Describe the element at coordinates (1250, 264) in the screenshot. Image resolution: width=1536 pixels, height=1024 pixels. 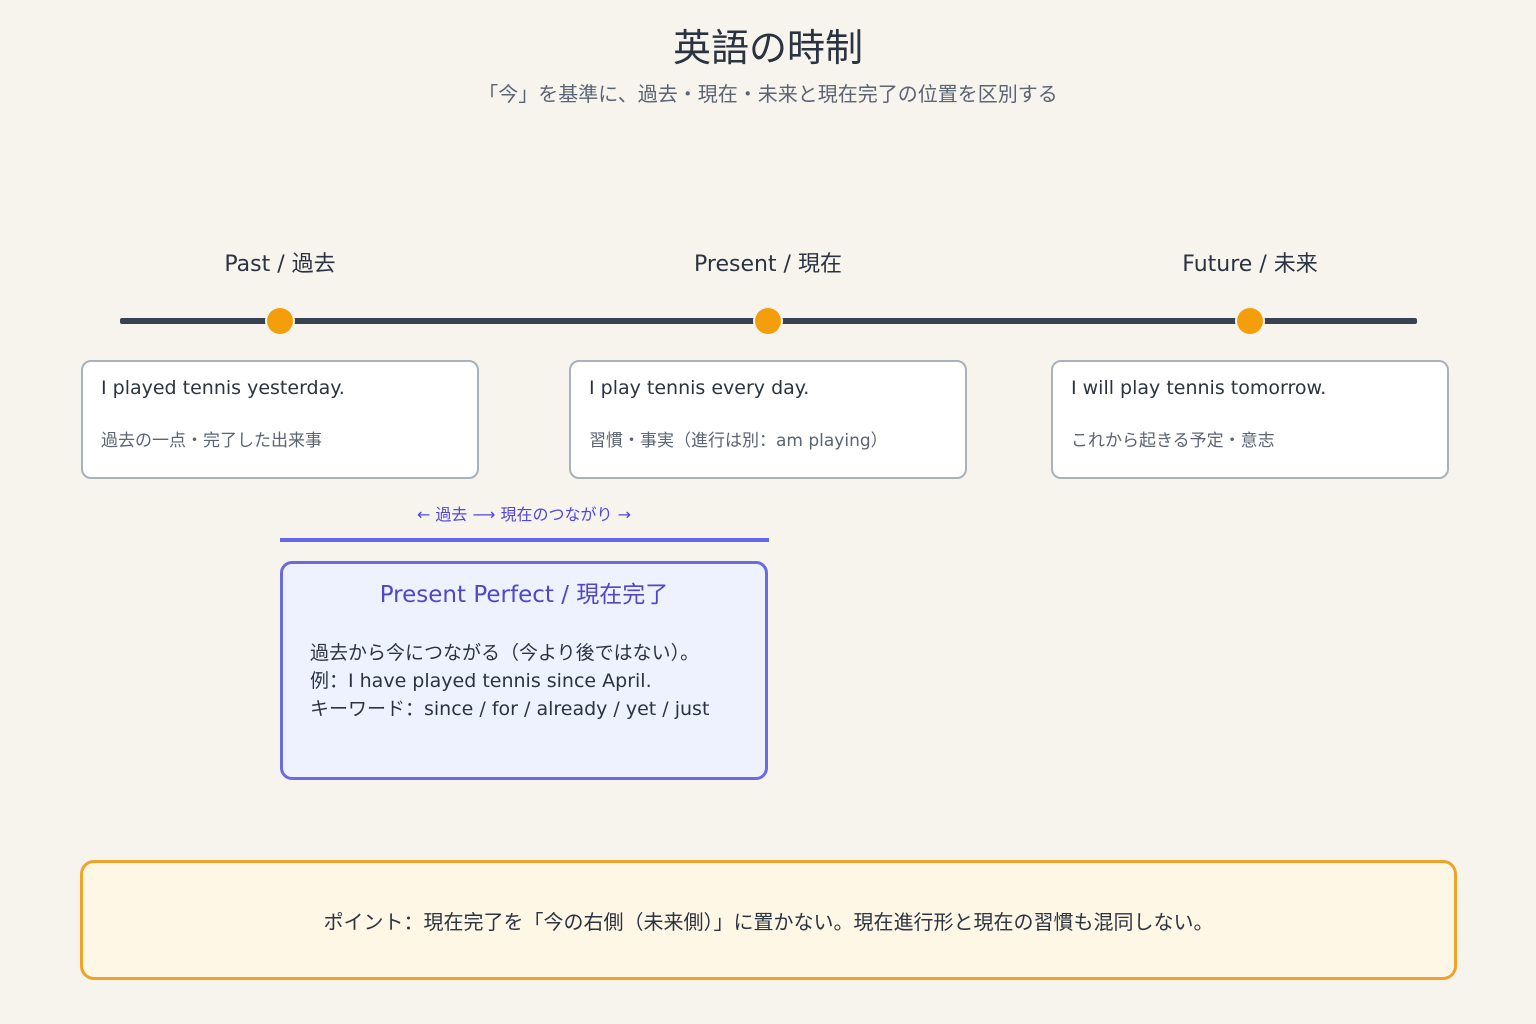
I see `future-label: Future / 未来` at that location.